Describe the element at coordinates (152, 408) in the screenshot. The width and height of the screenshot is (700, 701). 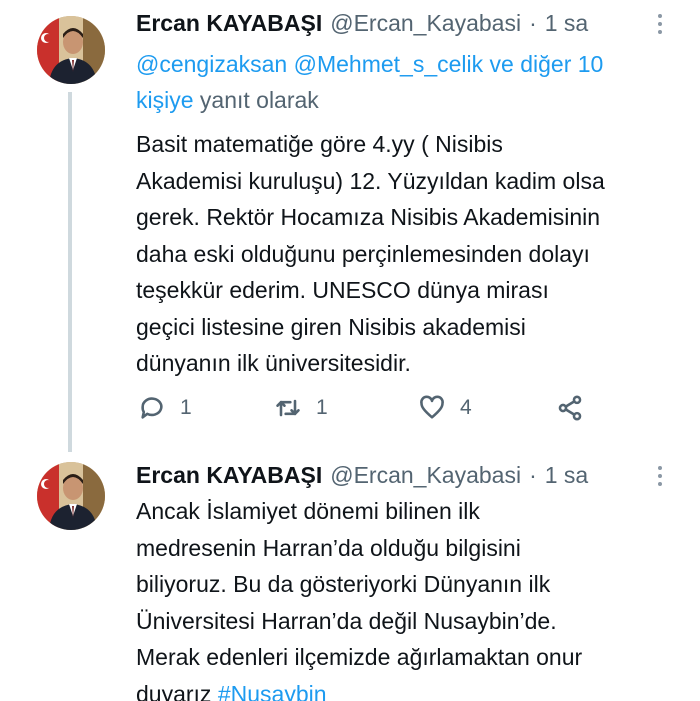
I see `reply-icon` at that location.